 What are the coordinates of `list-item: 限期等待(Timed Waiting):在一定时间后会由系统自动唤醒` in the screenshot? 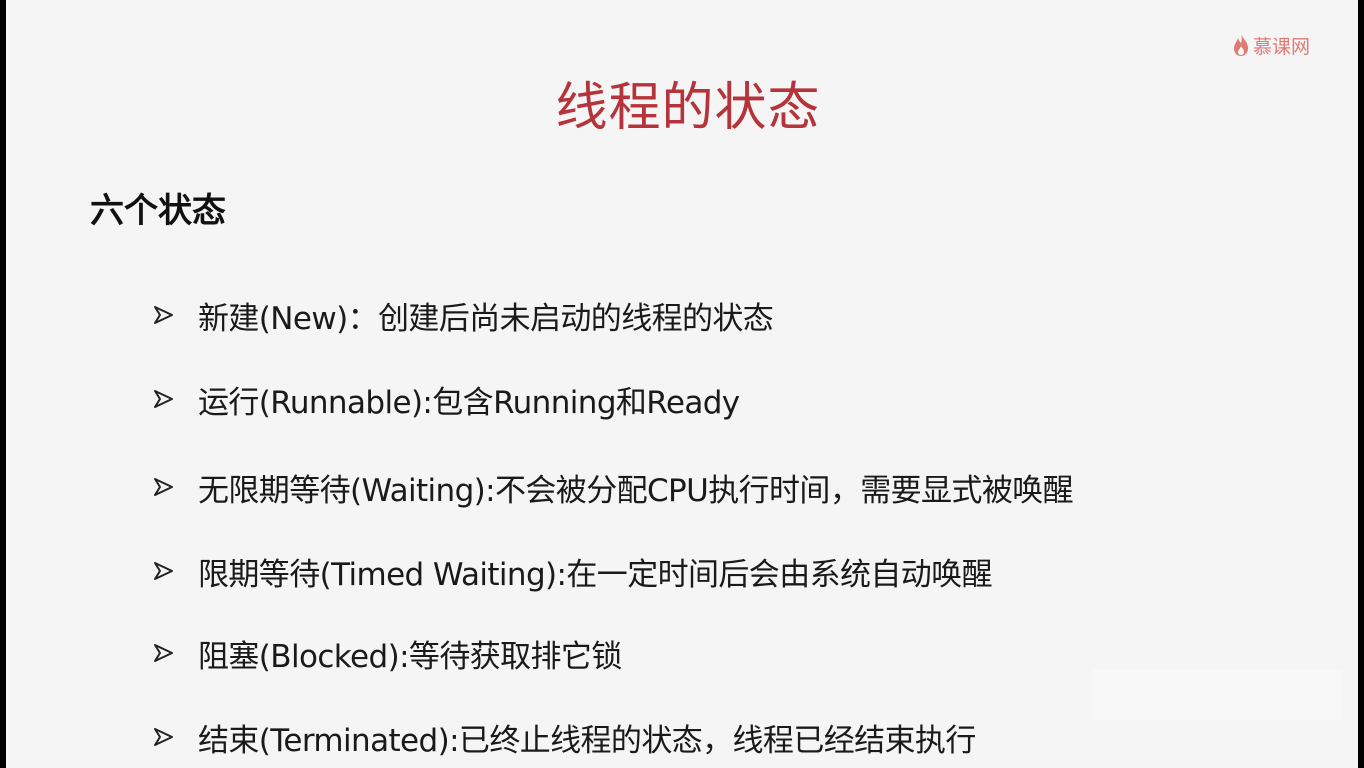 It's located at (572, 571).